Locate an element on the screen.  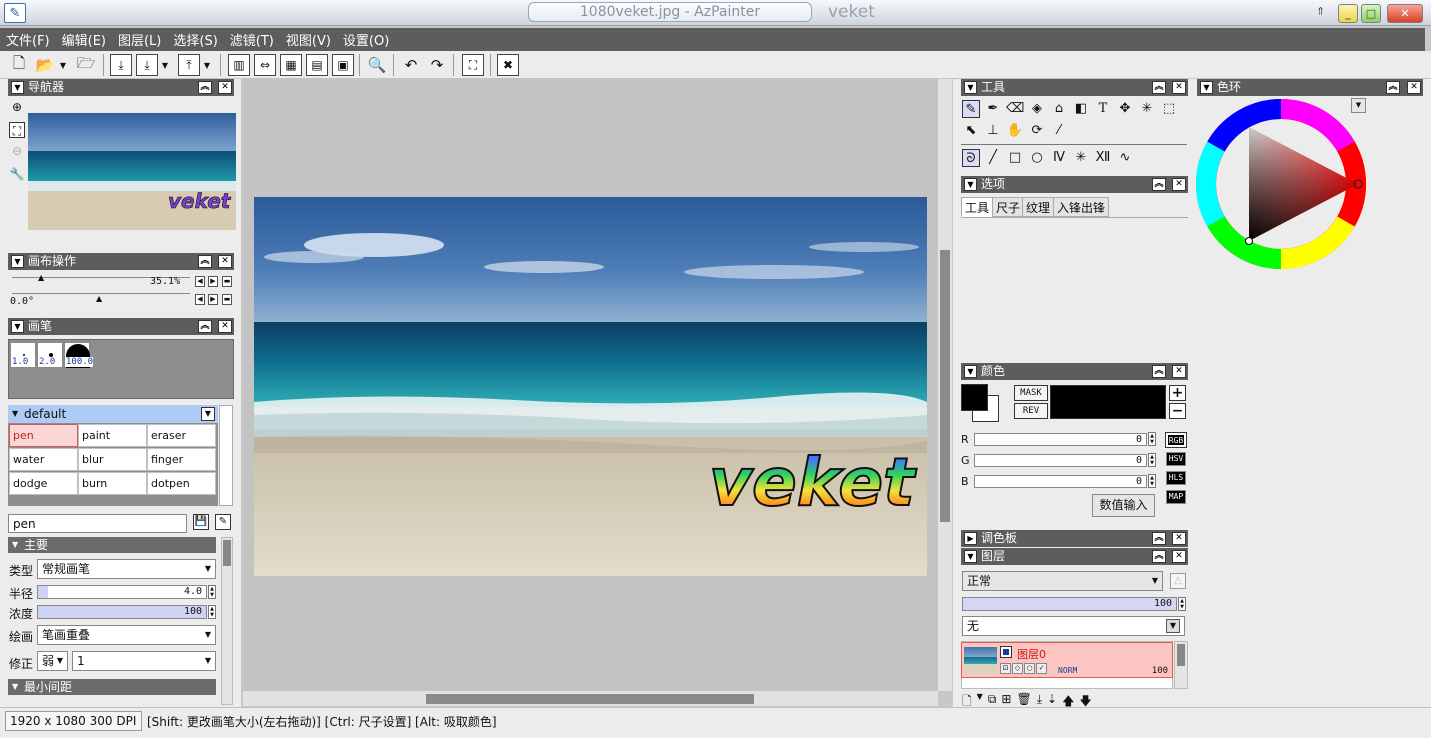
magic-wand-tool-icon: ✳ is located at coordinates (1147, 109).